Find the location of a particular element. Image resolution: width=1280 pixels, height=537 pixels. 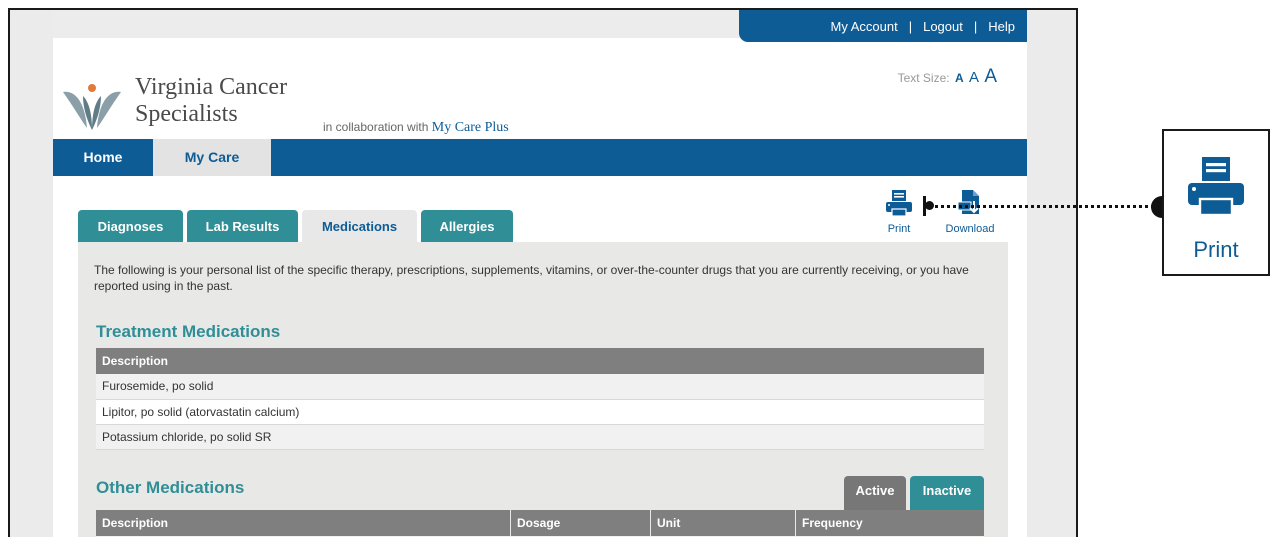

table-cell: Lipitor, po solid (atorvastatin calcium) is located at coordinates (540, 412).